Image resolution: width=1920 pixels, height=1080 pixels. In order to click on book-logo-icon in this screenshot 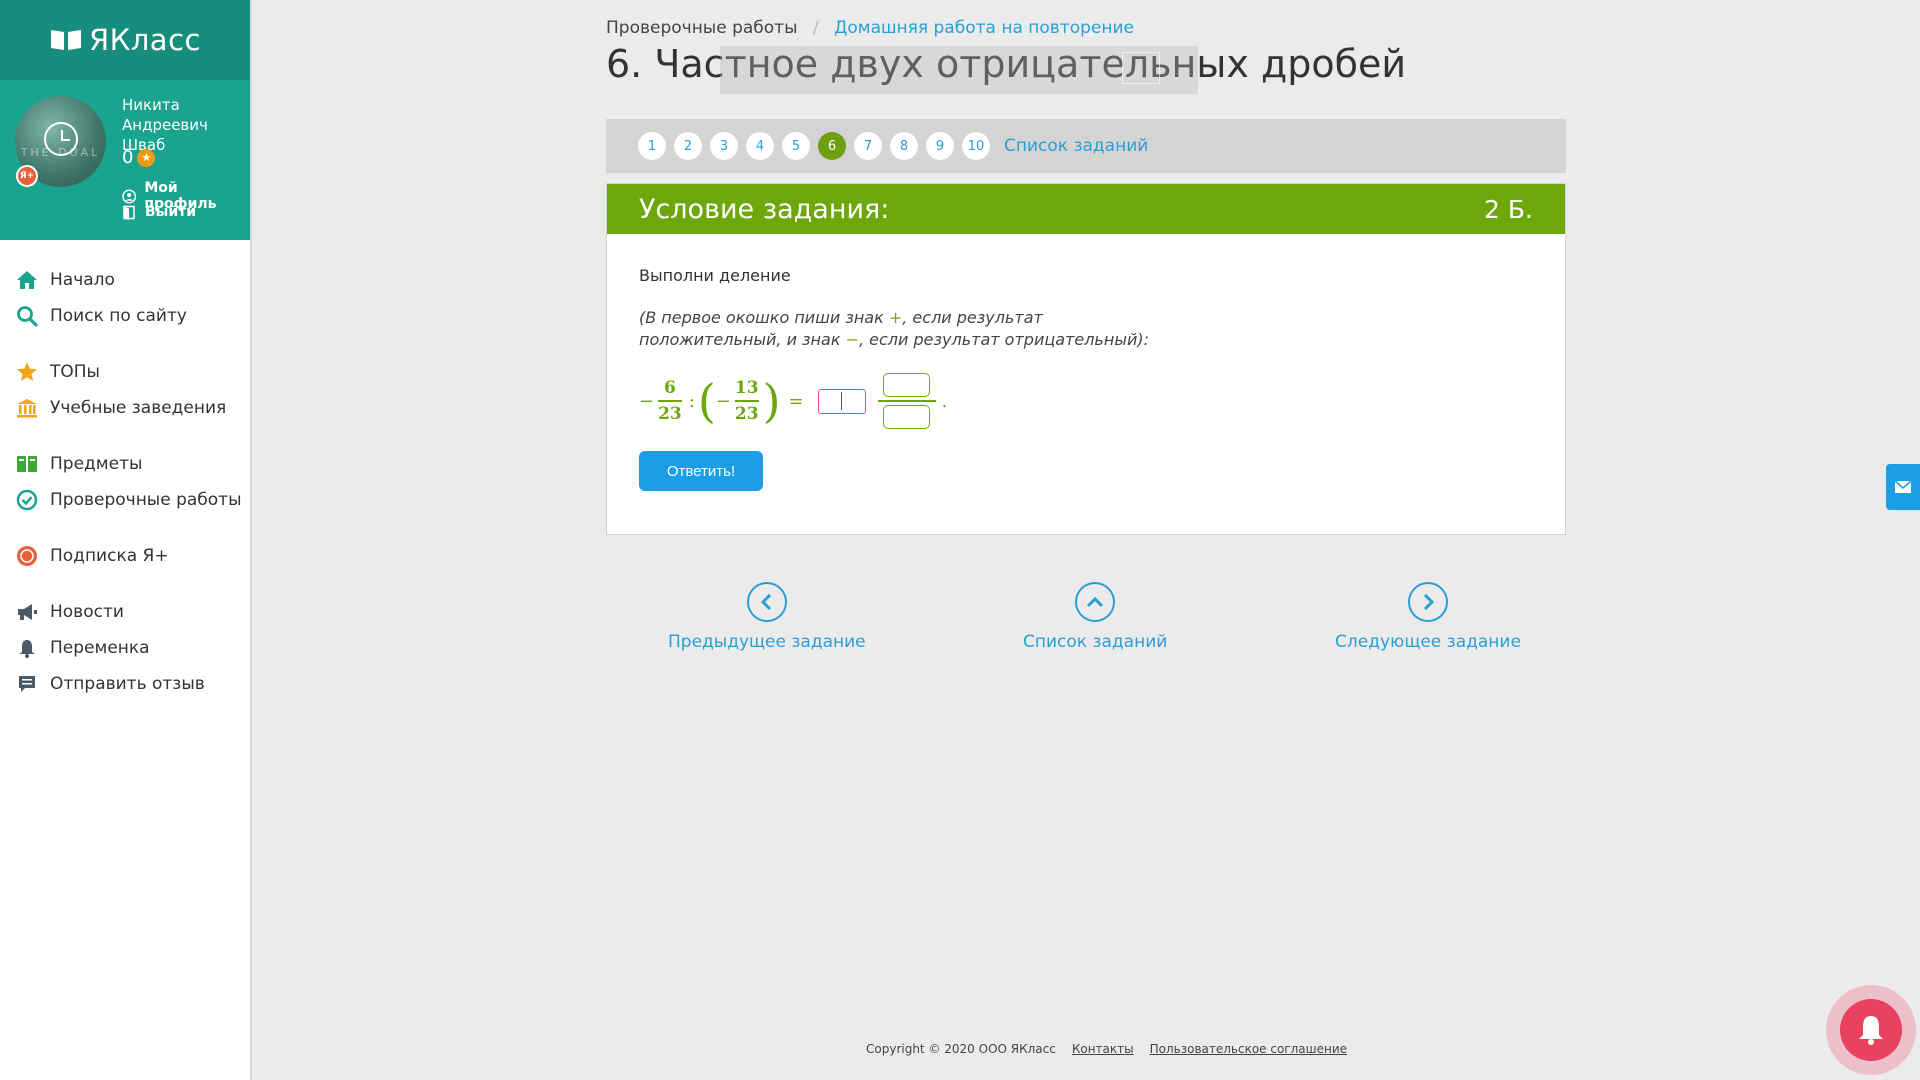, I will do `click(66, 40)`.